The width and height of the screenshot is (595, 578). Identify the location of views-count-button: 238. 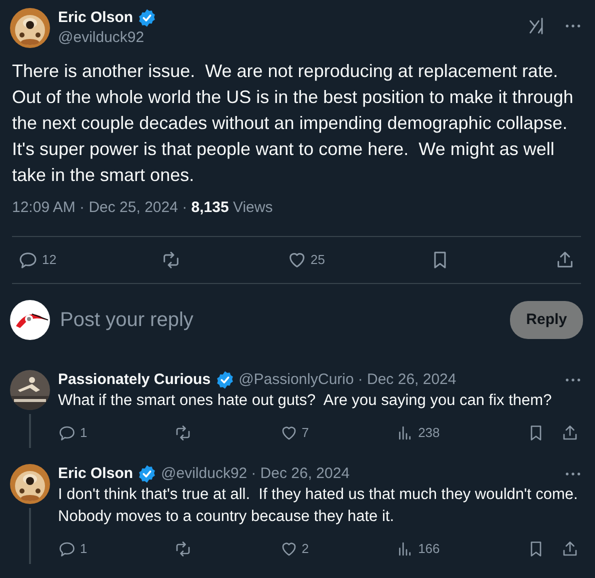
(418, 433).